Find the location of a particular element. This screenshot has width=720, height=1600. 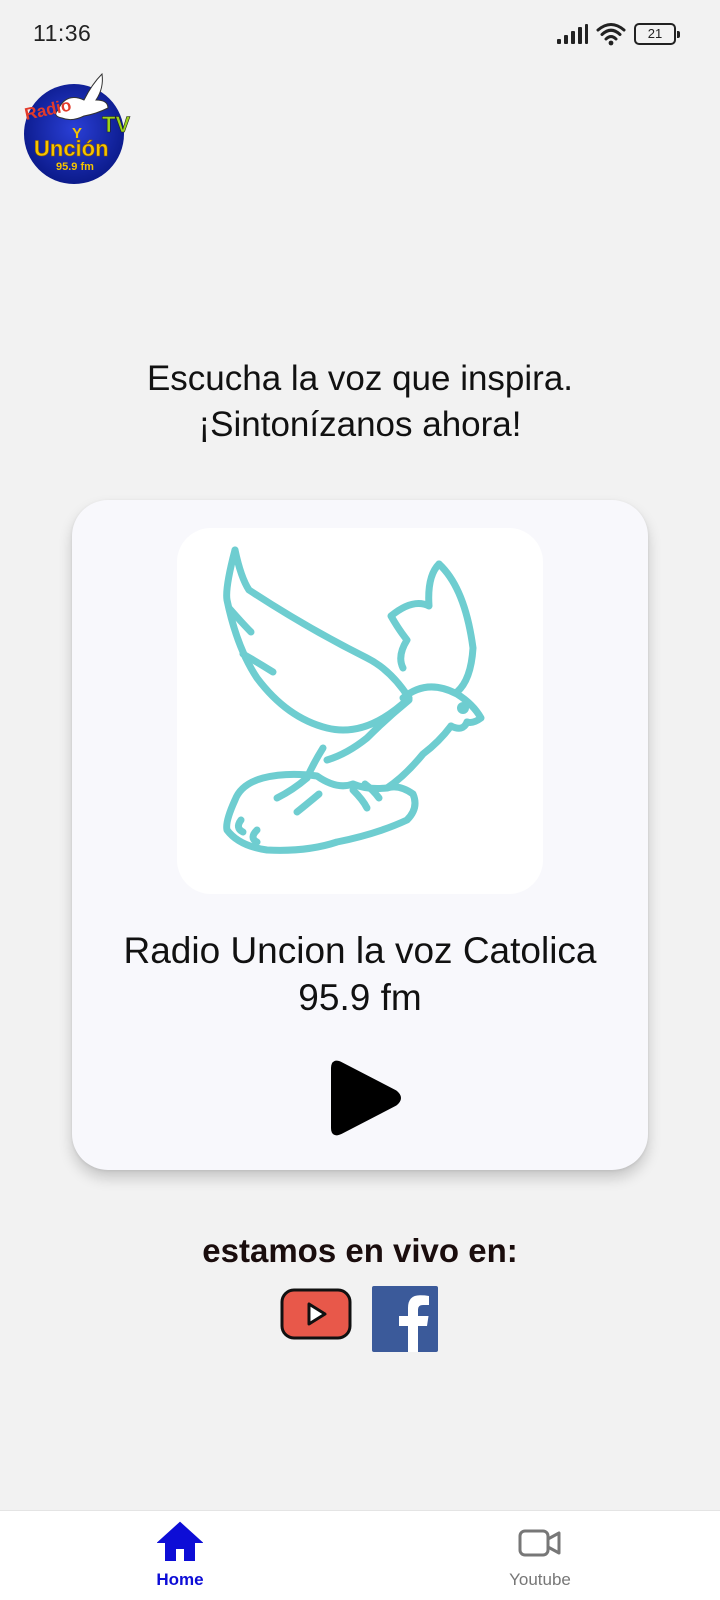

youtube-icon is located at coordinates (316, 1314).